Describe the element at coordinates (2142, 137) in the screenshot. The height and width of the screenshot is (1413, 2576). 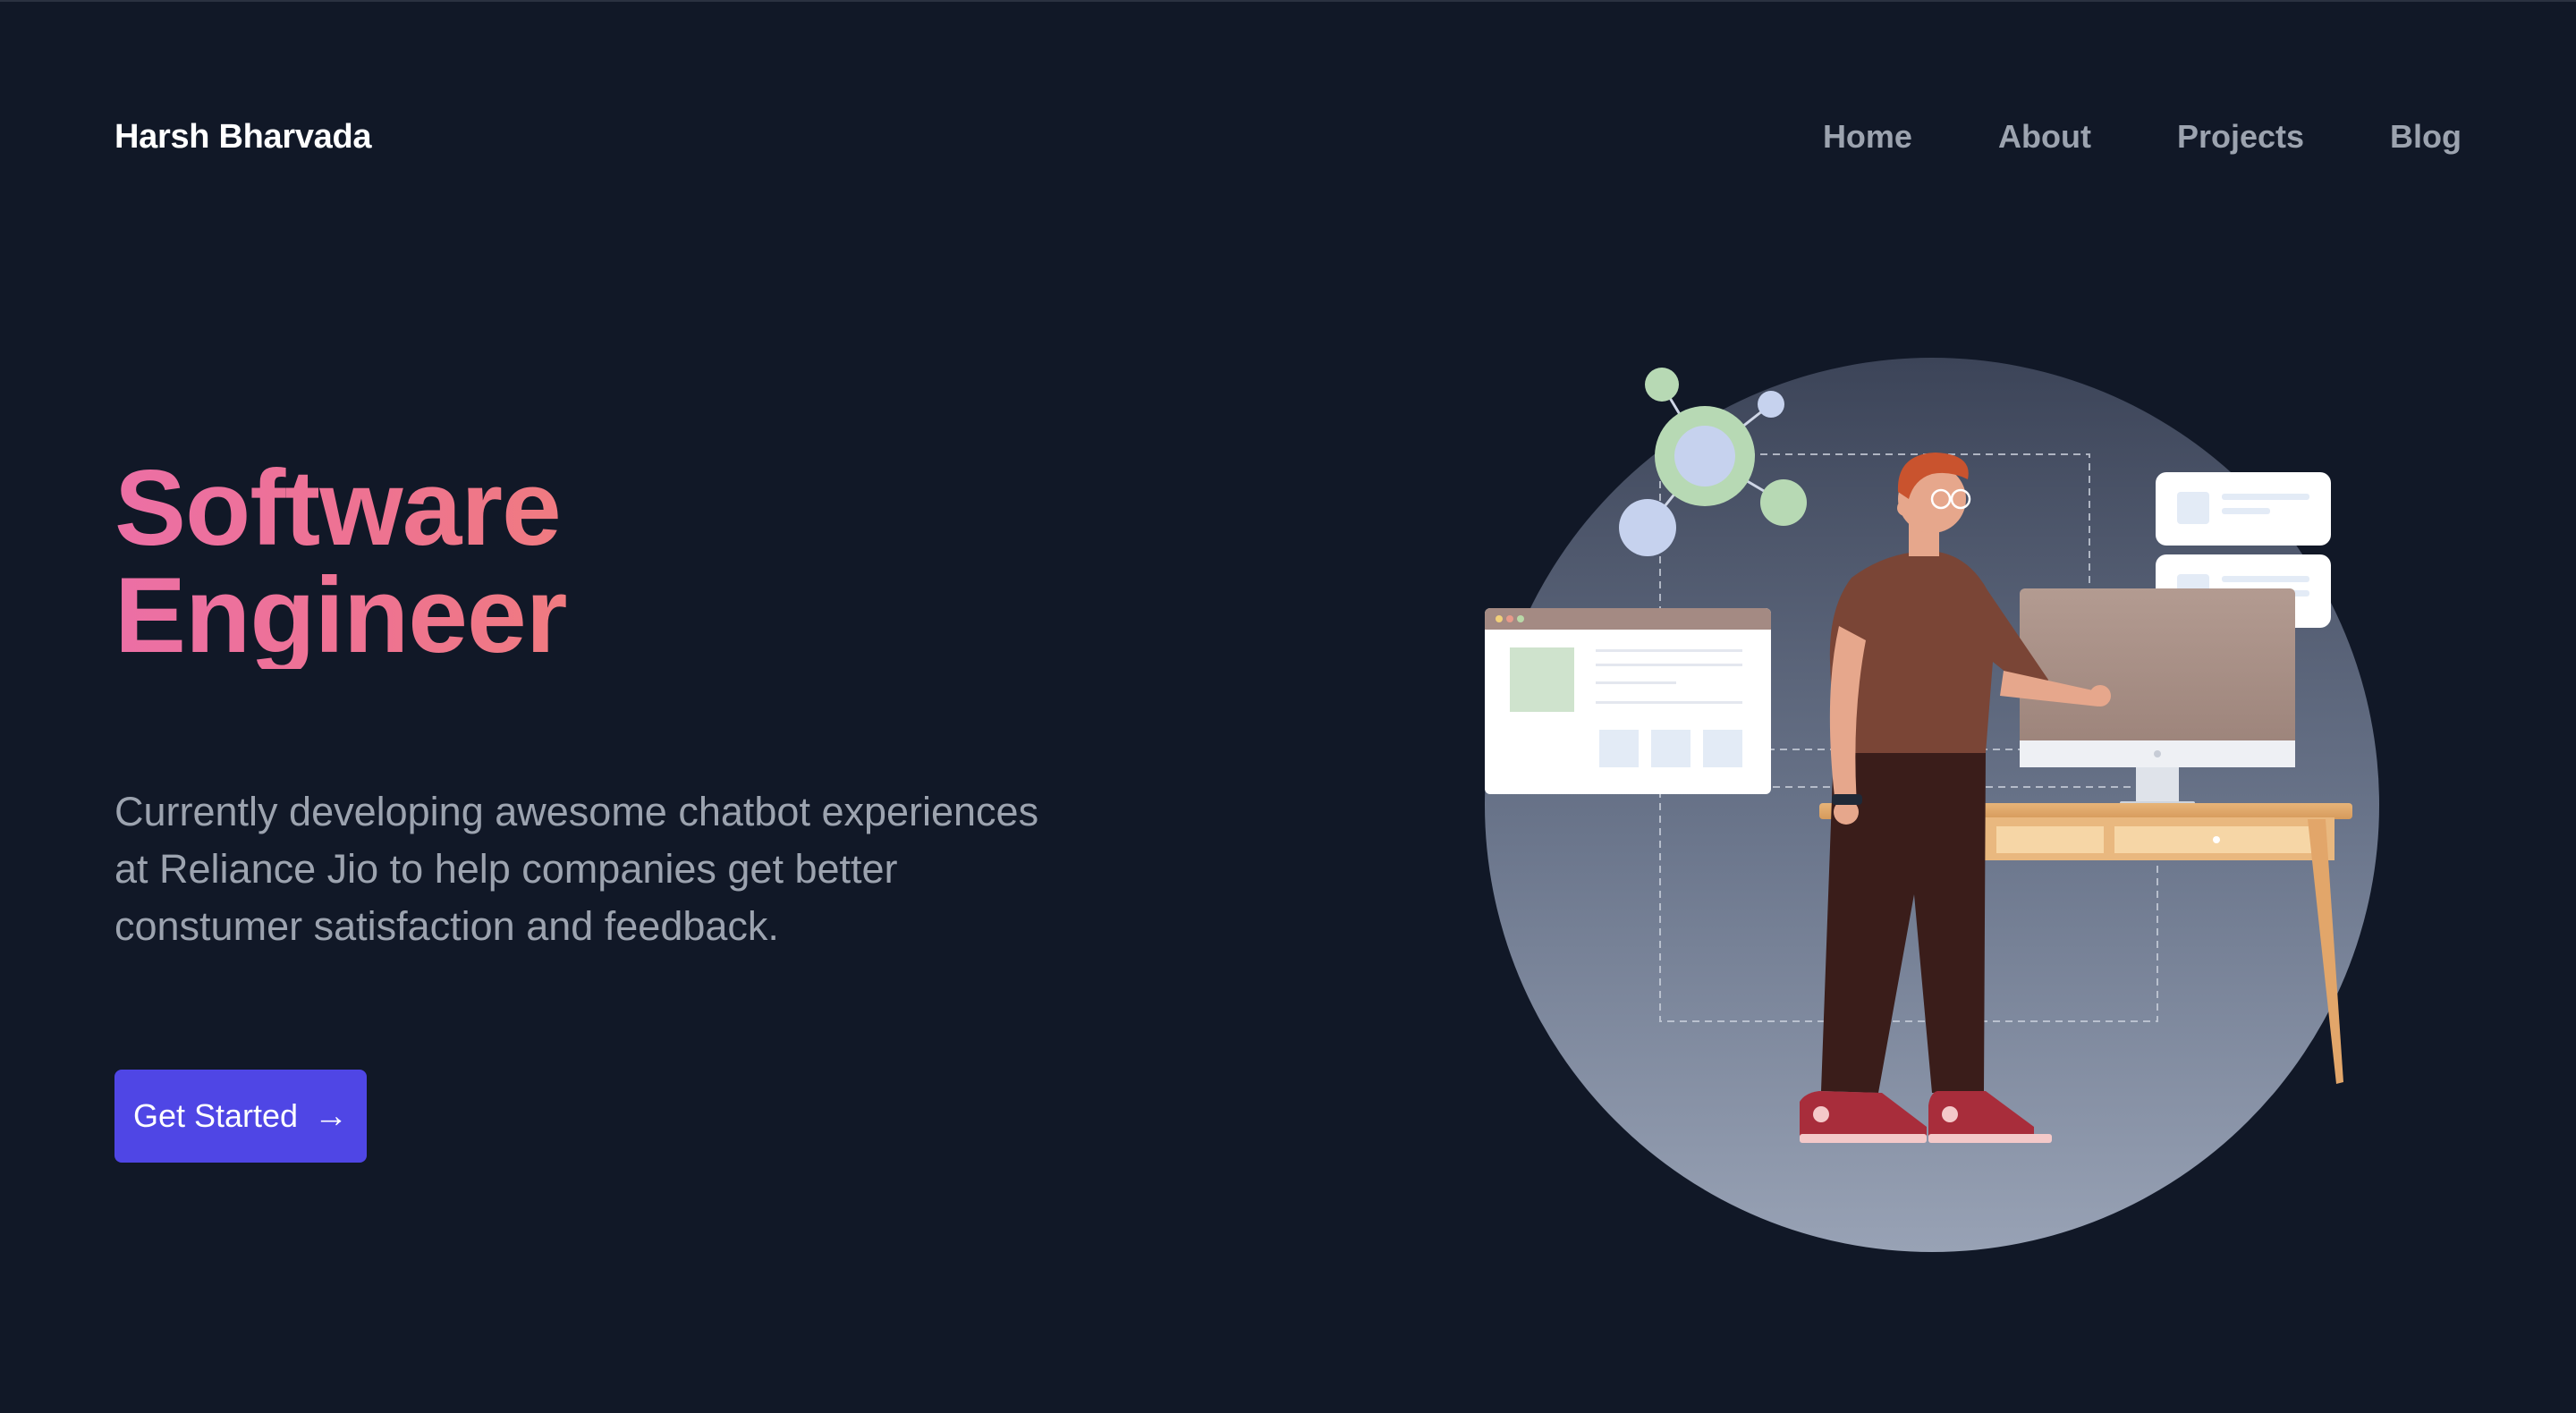
I see `main-nav: Home About Projects Blog` at that location.